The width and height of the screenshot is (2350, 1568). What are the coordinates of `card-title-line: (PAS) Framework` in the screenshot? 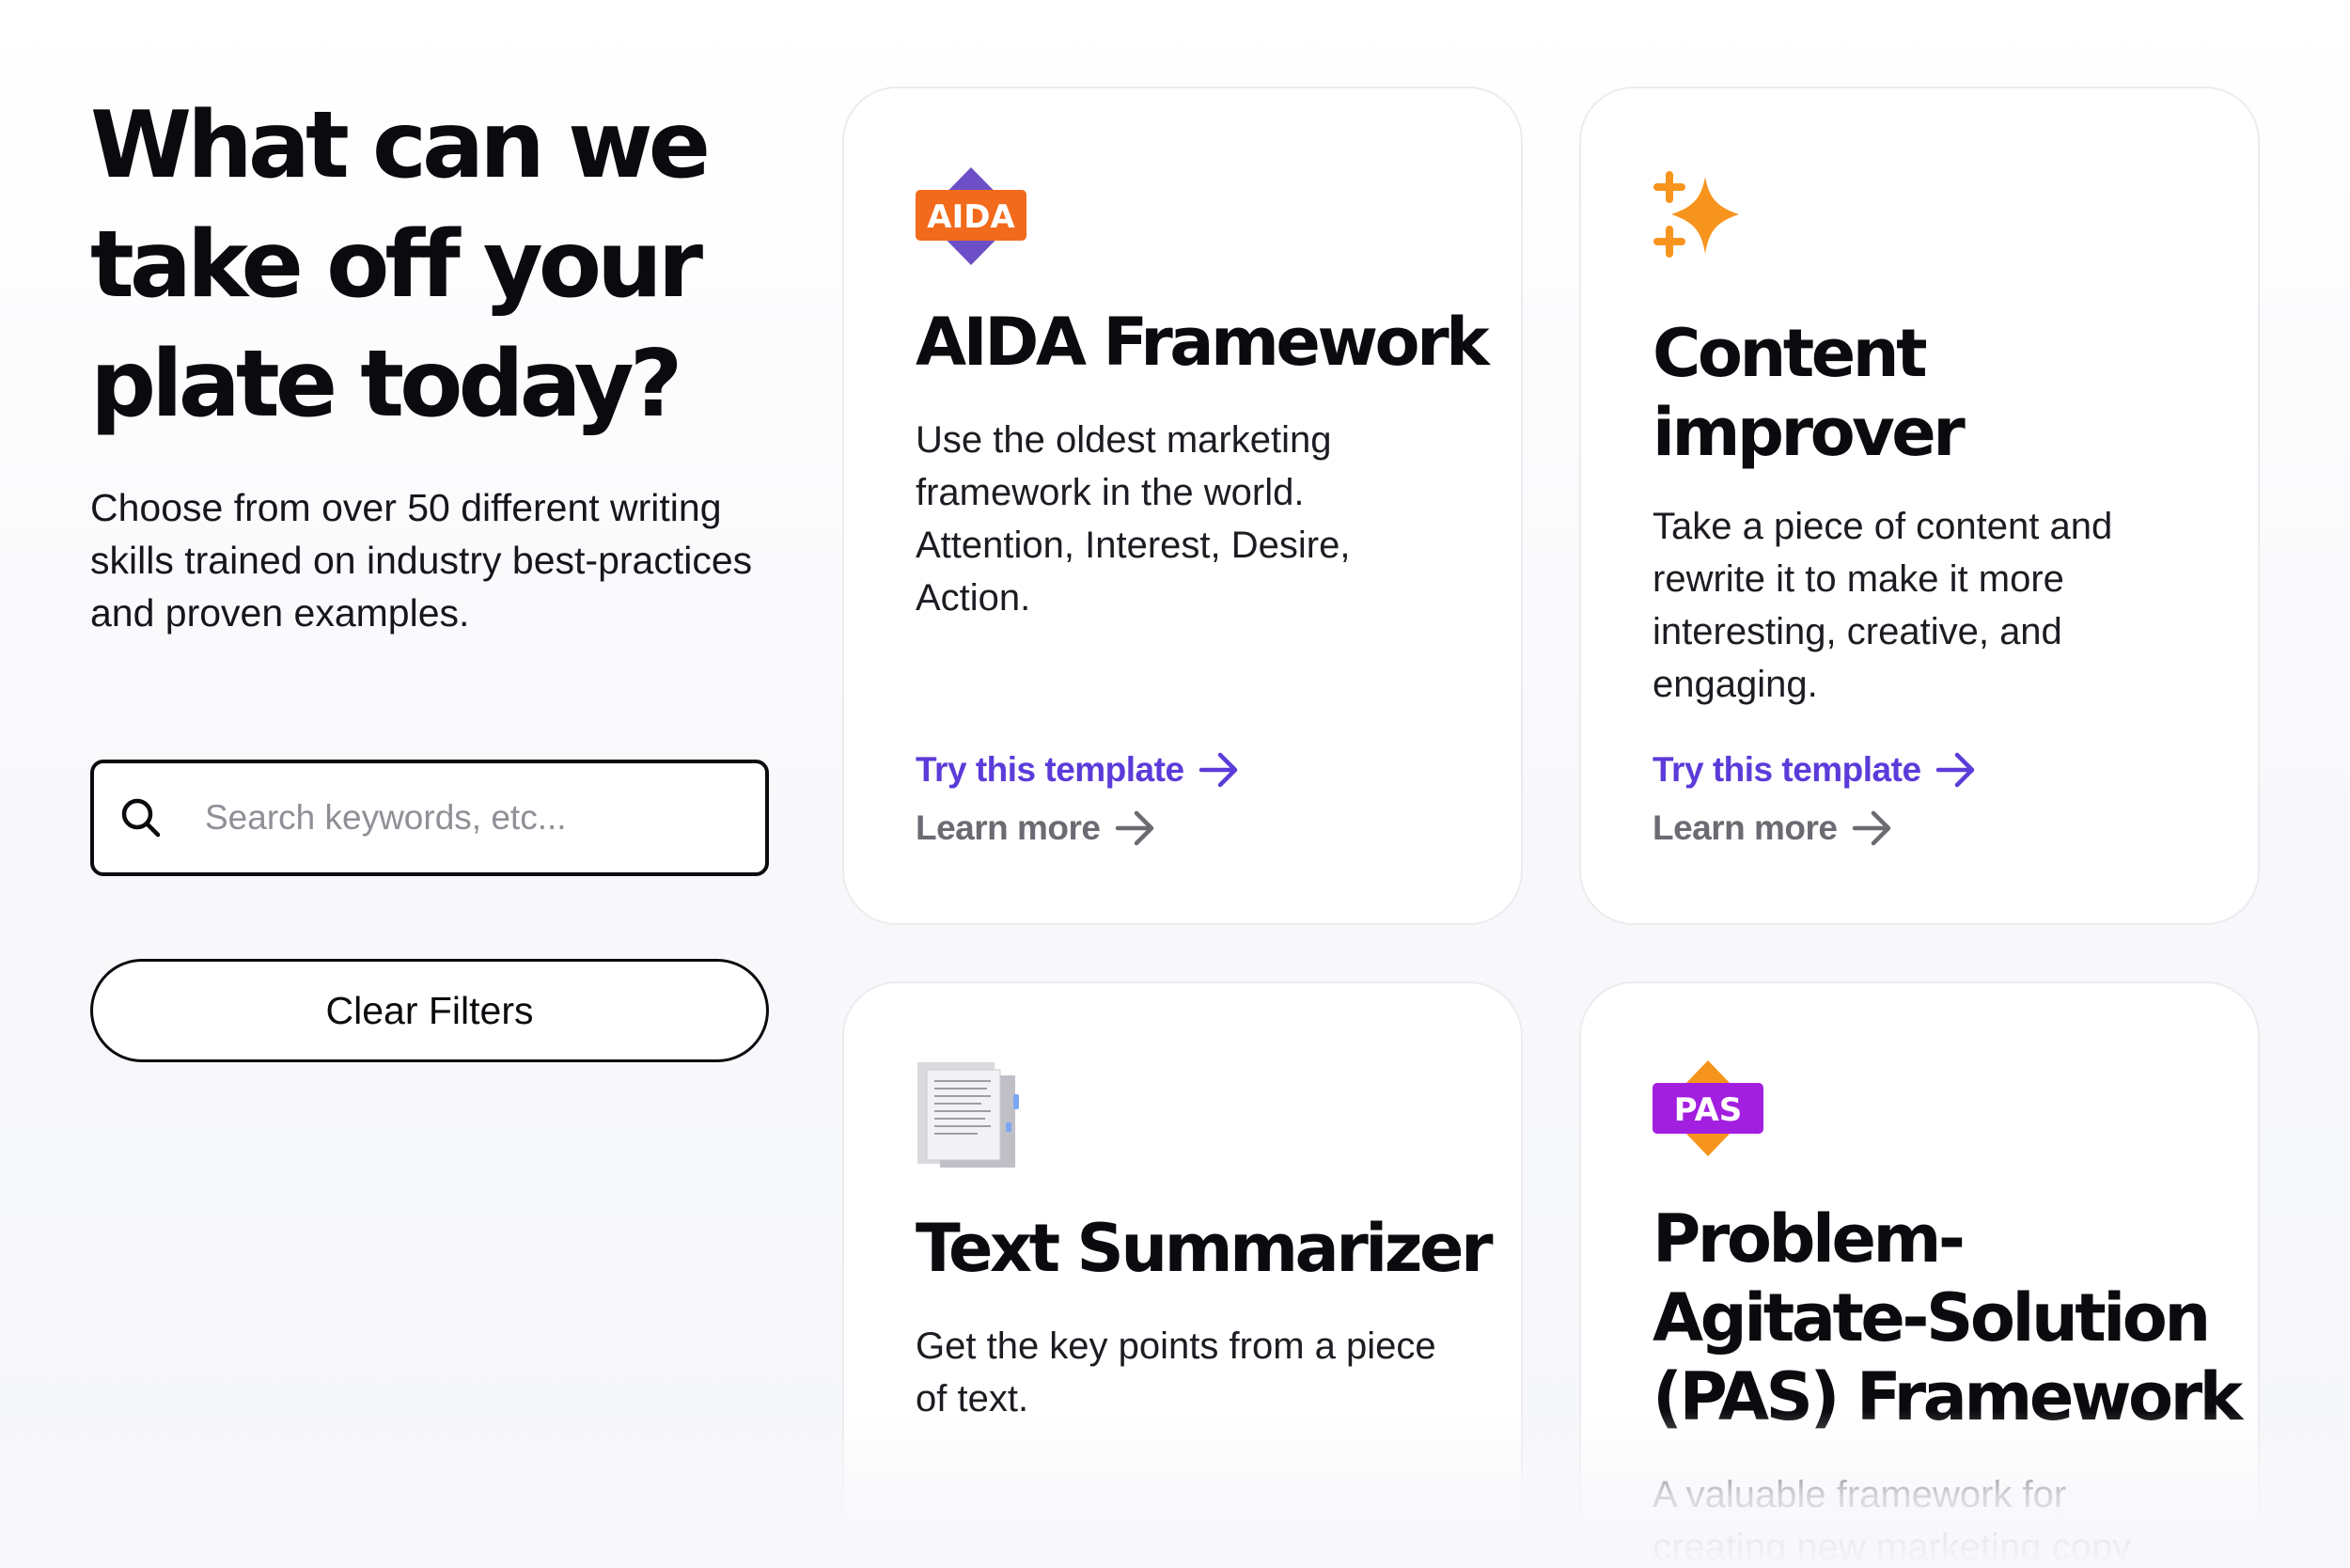 It's located at (1948, 1396).